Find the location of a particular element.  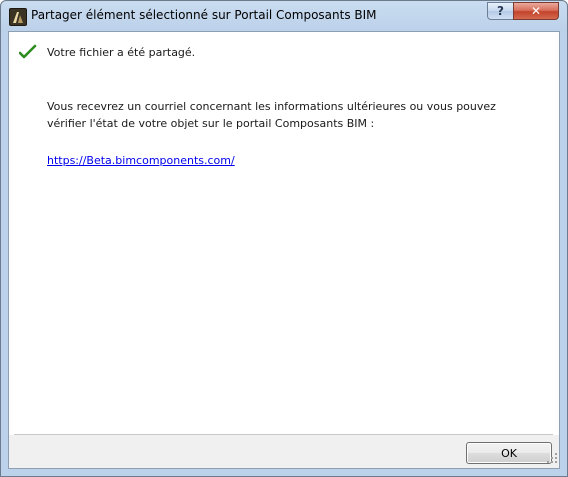

portal-link: https://Beta.bimcomponents.com/ is located at coordinates (141, 160).